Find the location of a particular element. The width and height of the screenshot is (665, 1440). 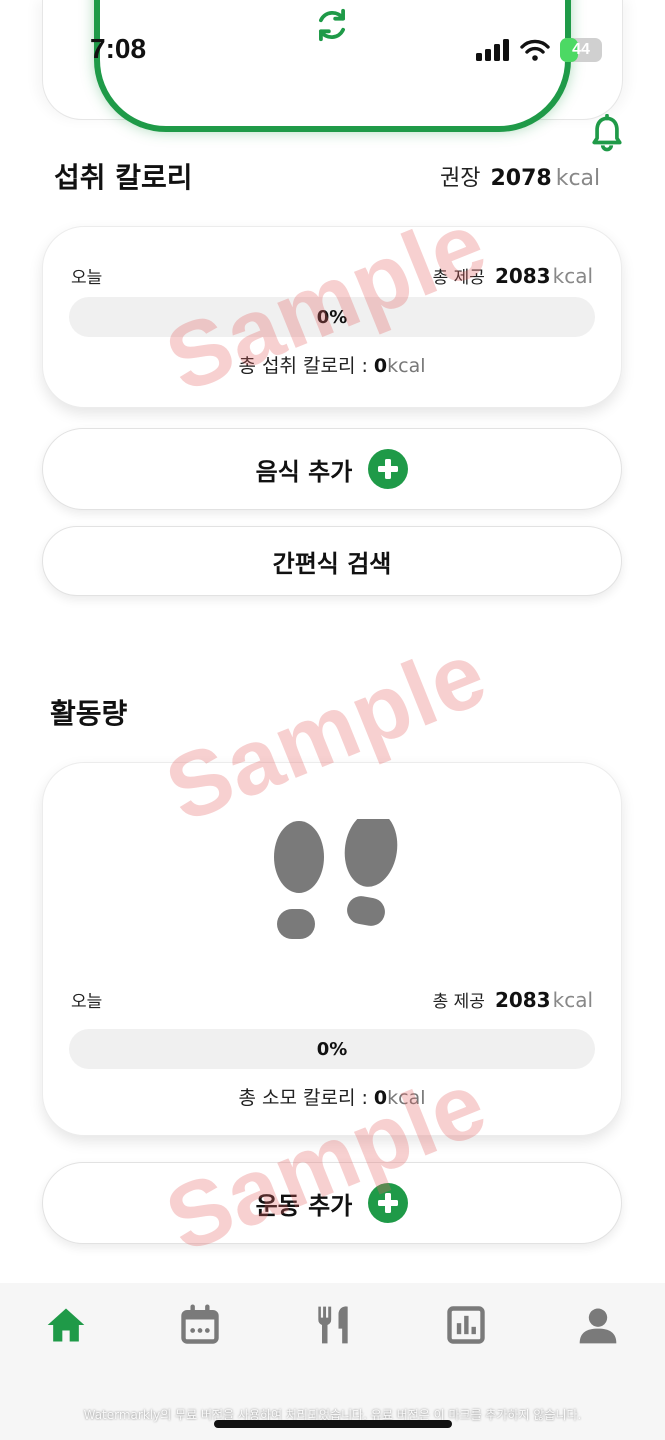

intake-total: 총 섭취 칼로리 : 0kcal is located at coordinates (332, 364).